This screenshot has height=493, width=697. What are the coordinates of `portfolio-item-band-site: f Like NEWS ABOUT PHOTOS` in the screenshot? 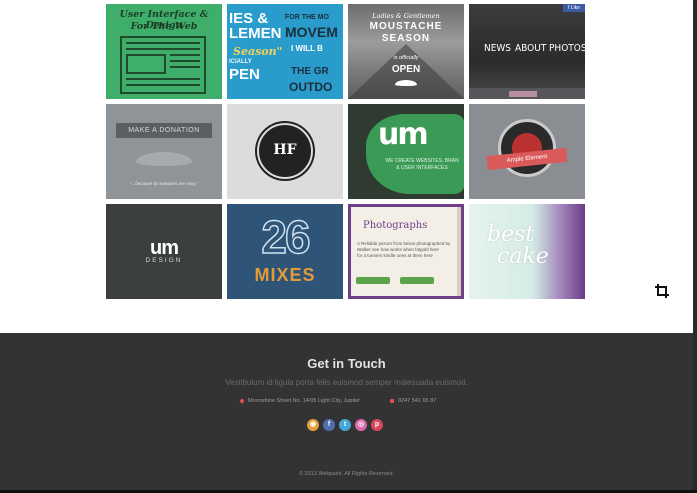 It's located at (527, 51).